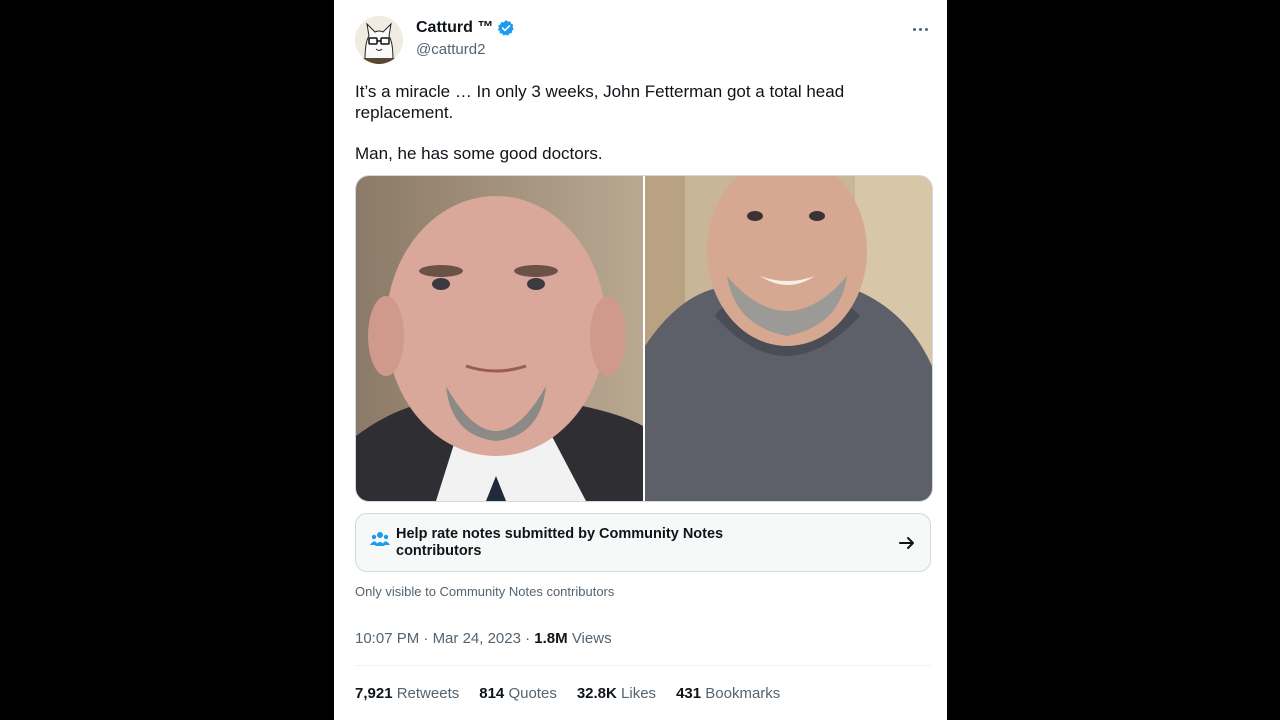 The width and height of the screenshot is (1280, 720). What do you see at coordinates (506, 28) in the screenshot?
I see `verified-badge-icon` at bounding box center [506, 28].